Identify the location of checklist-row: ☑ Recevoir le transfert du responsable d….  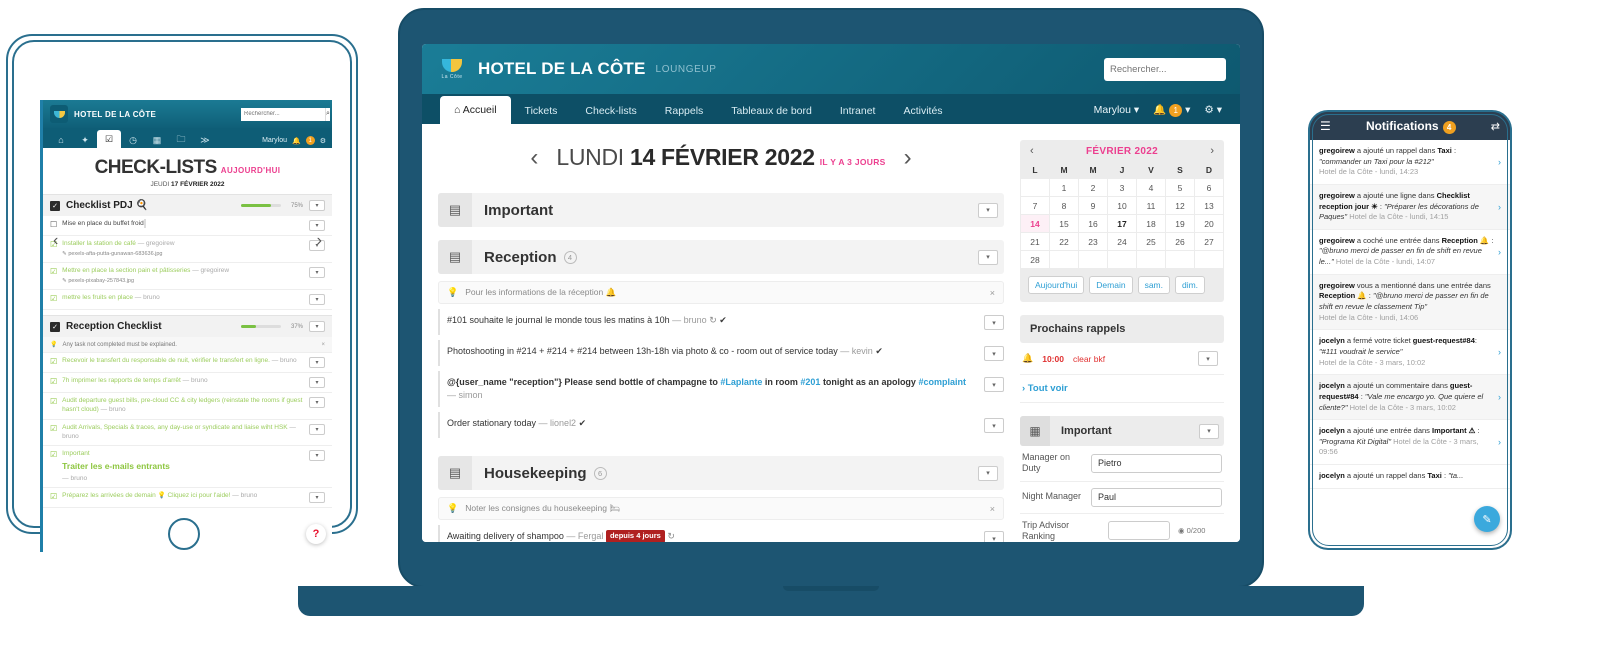
(187, 363).